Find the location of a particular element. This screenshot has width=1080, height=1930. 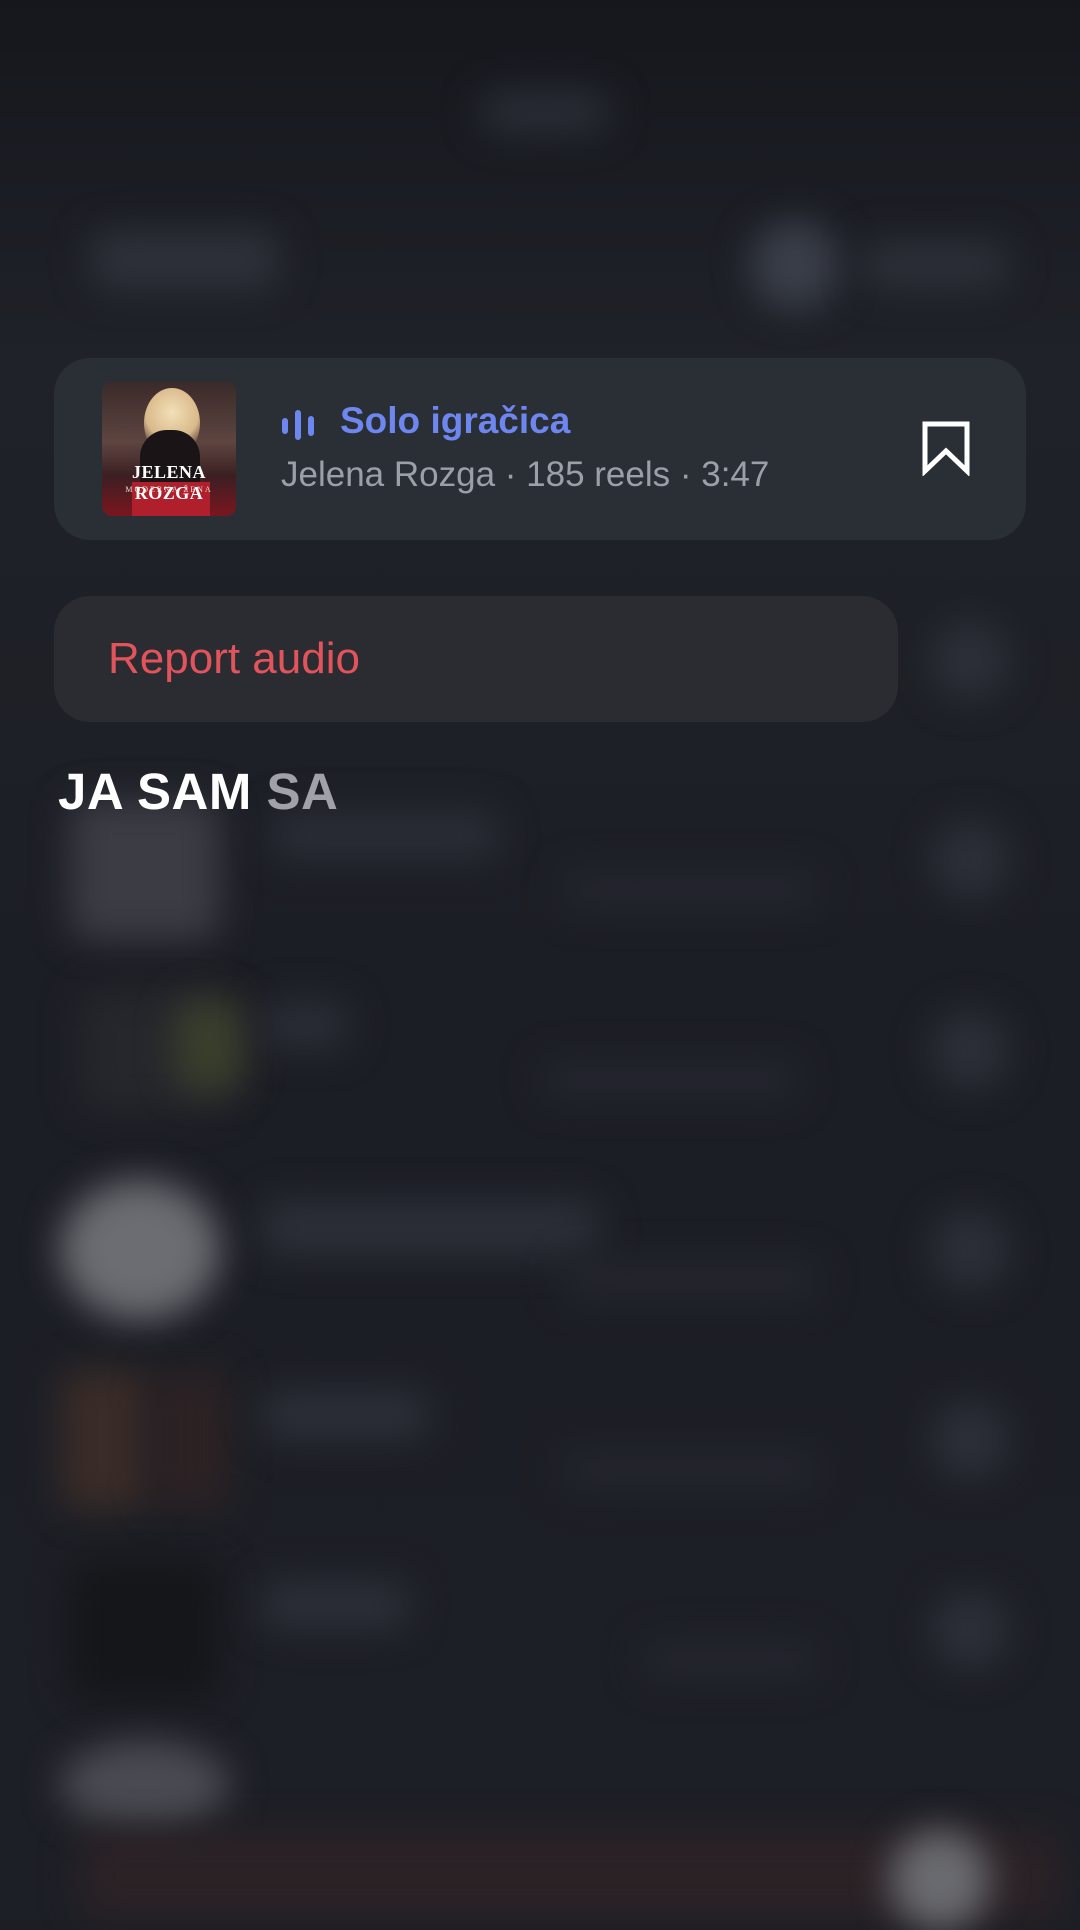

lyrics-line: JA SAM SA is located at coordinates (198, 791).